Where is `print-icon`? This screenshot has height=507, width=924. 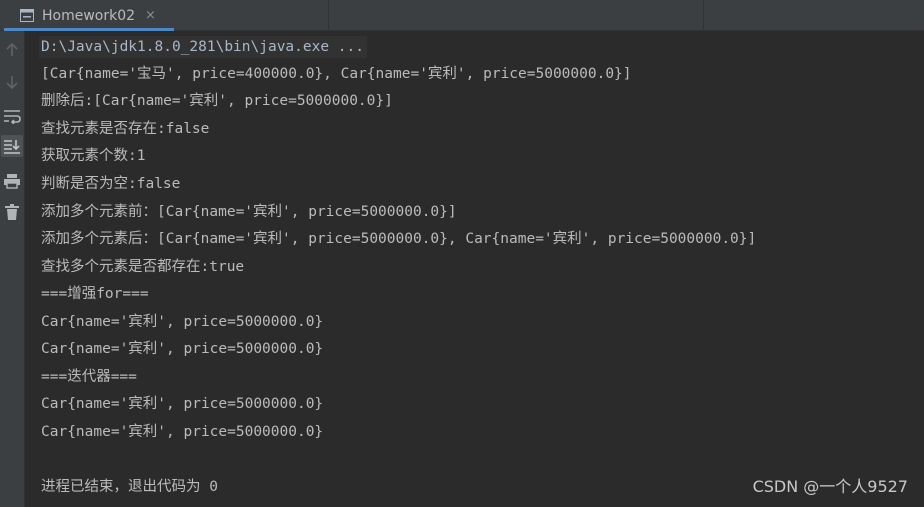
print-icon is located at coordinates (12, 181).